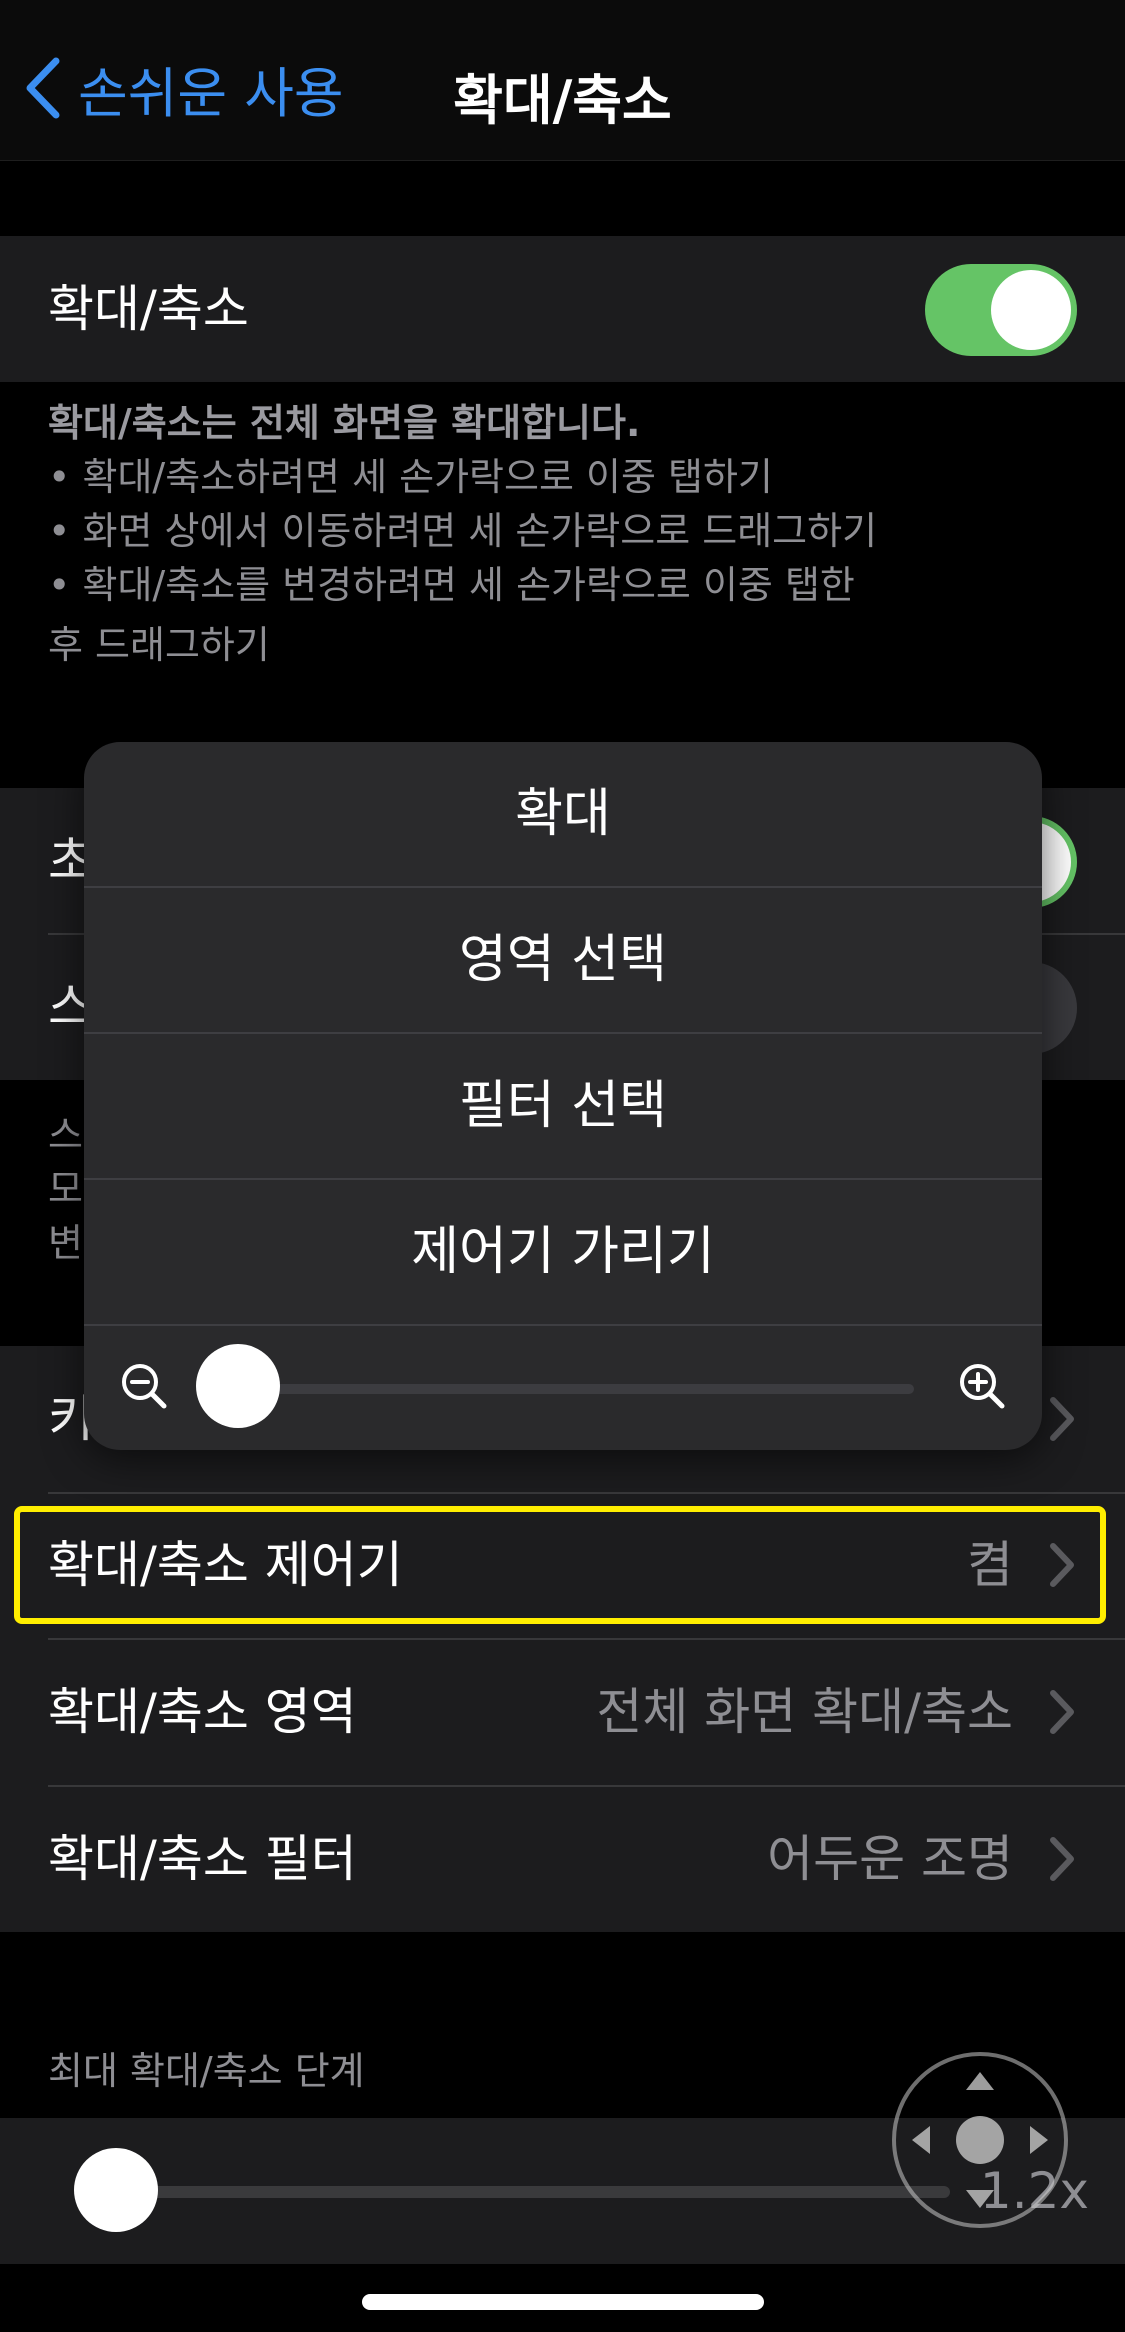  What do you see at coordinates (116, 2190) in the screenshot?
I see `max-zoom-slider-knob` at bounding box center [116, 2190].